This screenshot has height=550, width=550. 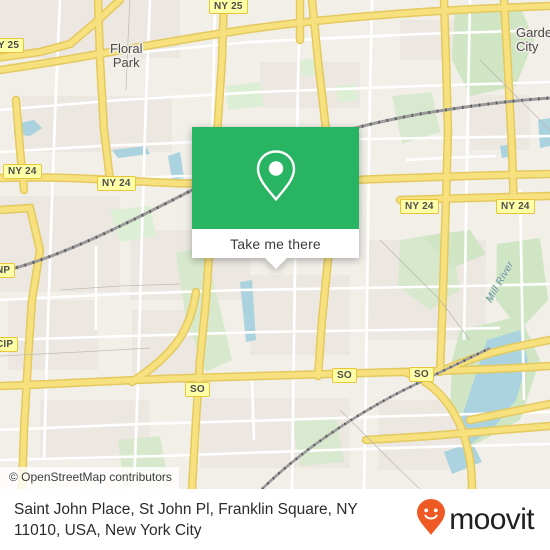 I want to click on shield-np: NP, so click(x=8, y=270).